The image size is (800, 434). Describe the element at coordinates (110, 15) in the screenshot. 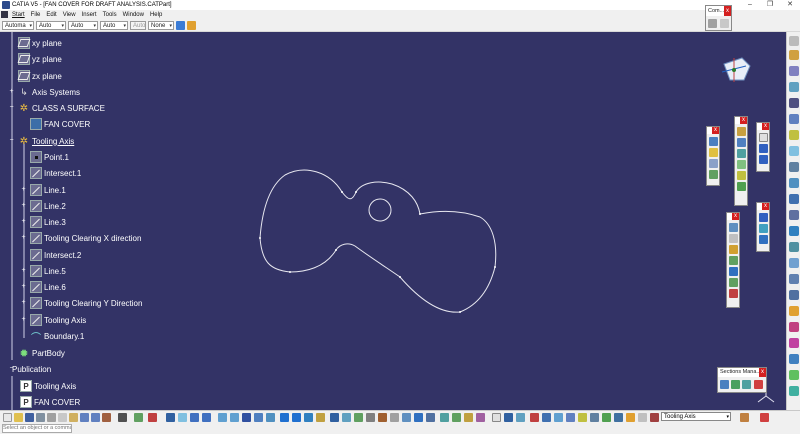

I see `menu-tools: Tools` at that location.